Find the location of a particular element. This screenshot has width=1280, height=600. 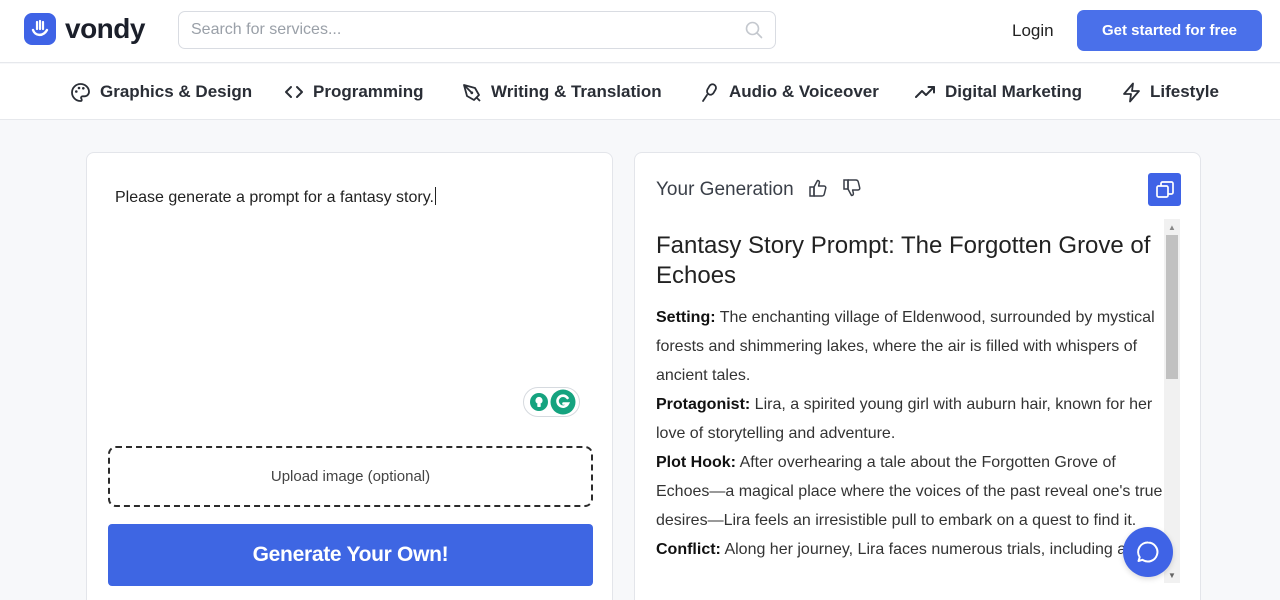

nav-item-audio-voiceover: Audio & Voiceover is located at coordinates (789, 92).